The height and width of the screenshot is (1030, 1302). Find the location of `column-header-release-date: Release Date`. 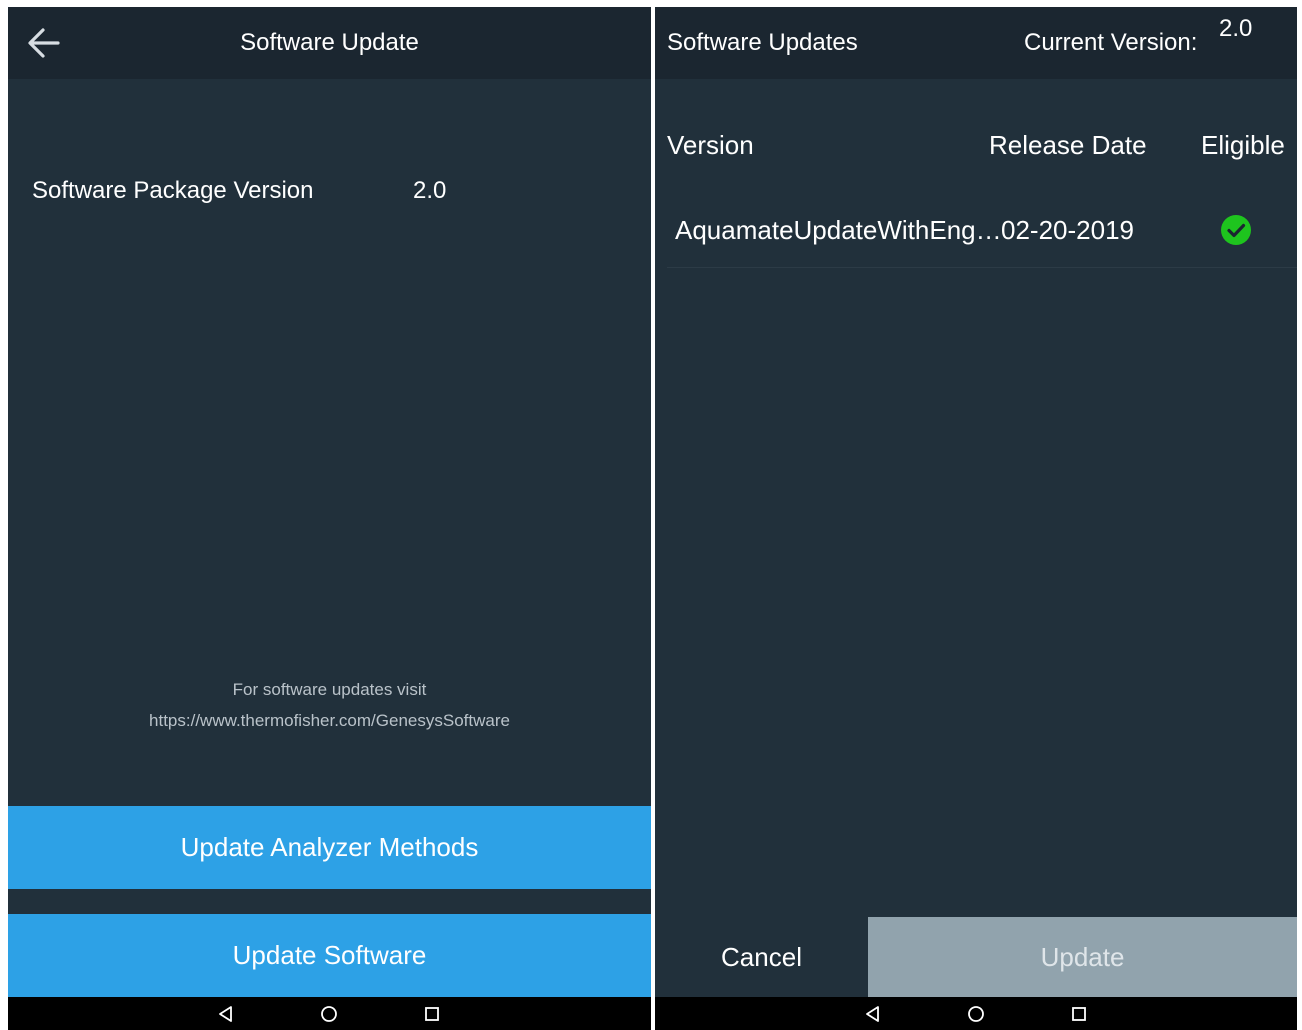

column-header-release-date: Release Date is located at coordinates (1068, 145).